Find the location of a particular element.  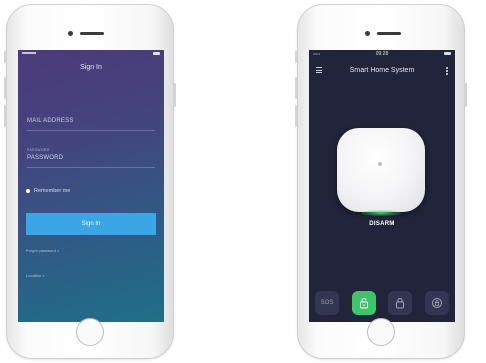

status-bar is located at coordinates (91, 54).